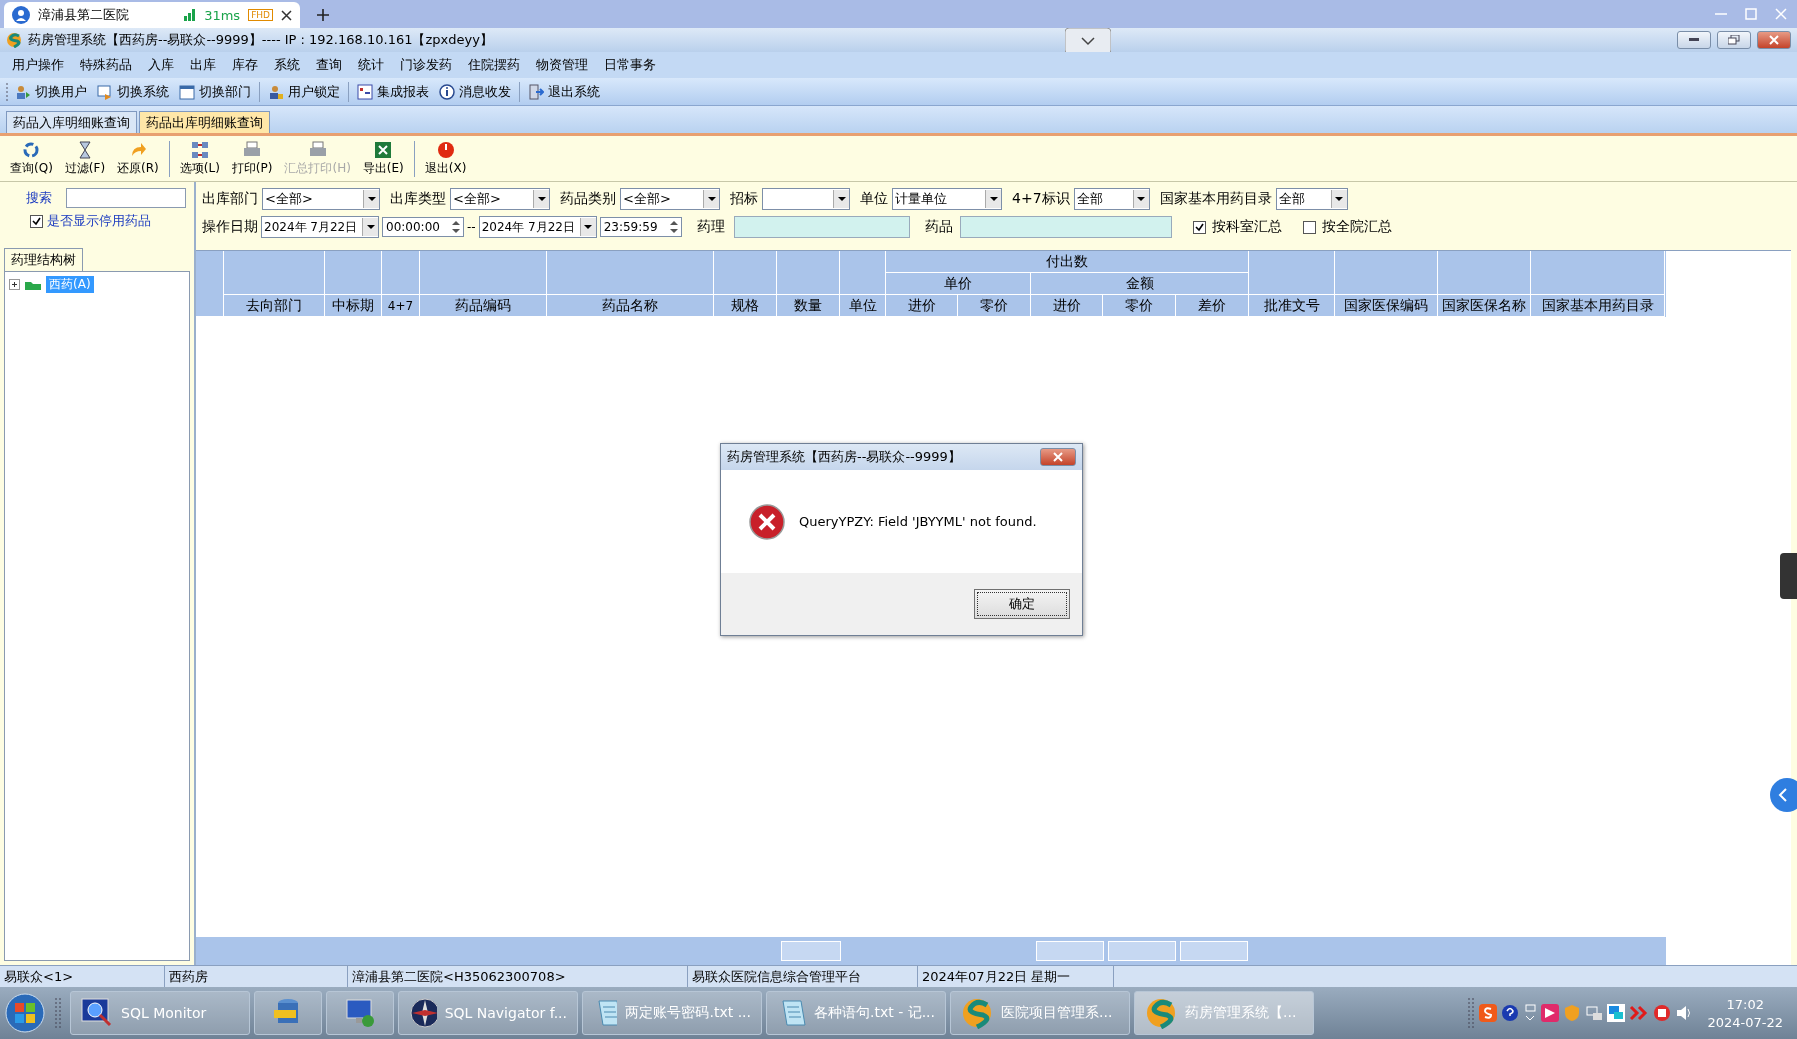  Describe the element at coordinates (1694, 40) in the screenshot. I see `minimize-button` at that location.